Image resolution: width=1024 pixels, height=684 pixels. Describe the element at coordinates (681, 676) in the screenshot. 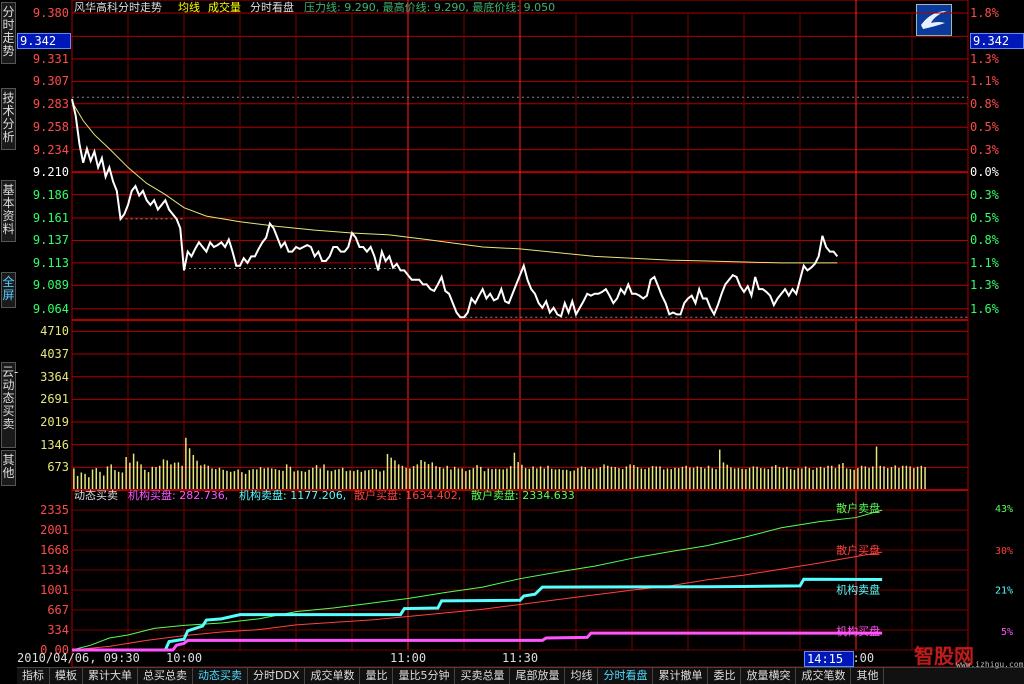

I see `bottom-tab-13: 累计撤单` at that location.